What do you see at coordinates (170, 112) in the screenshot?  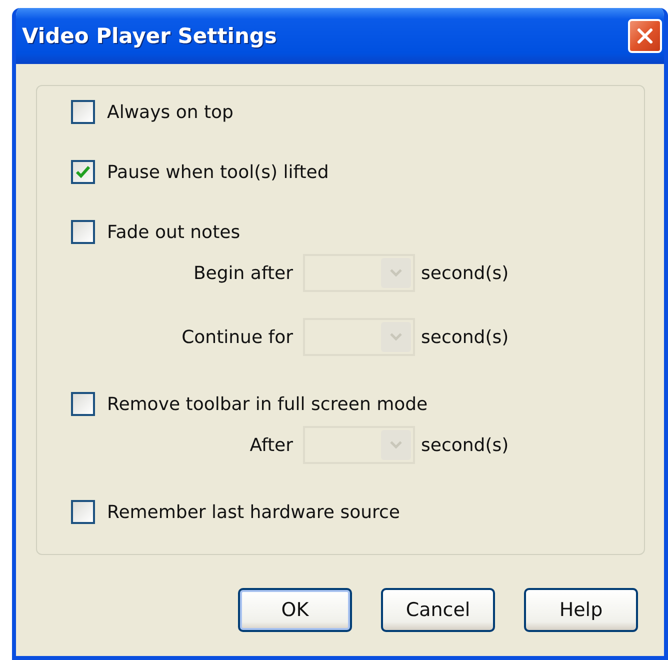 I see `checkbox-label: Always on top` at bounding box center [170, 112].